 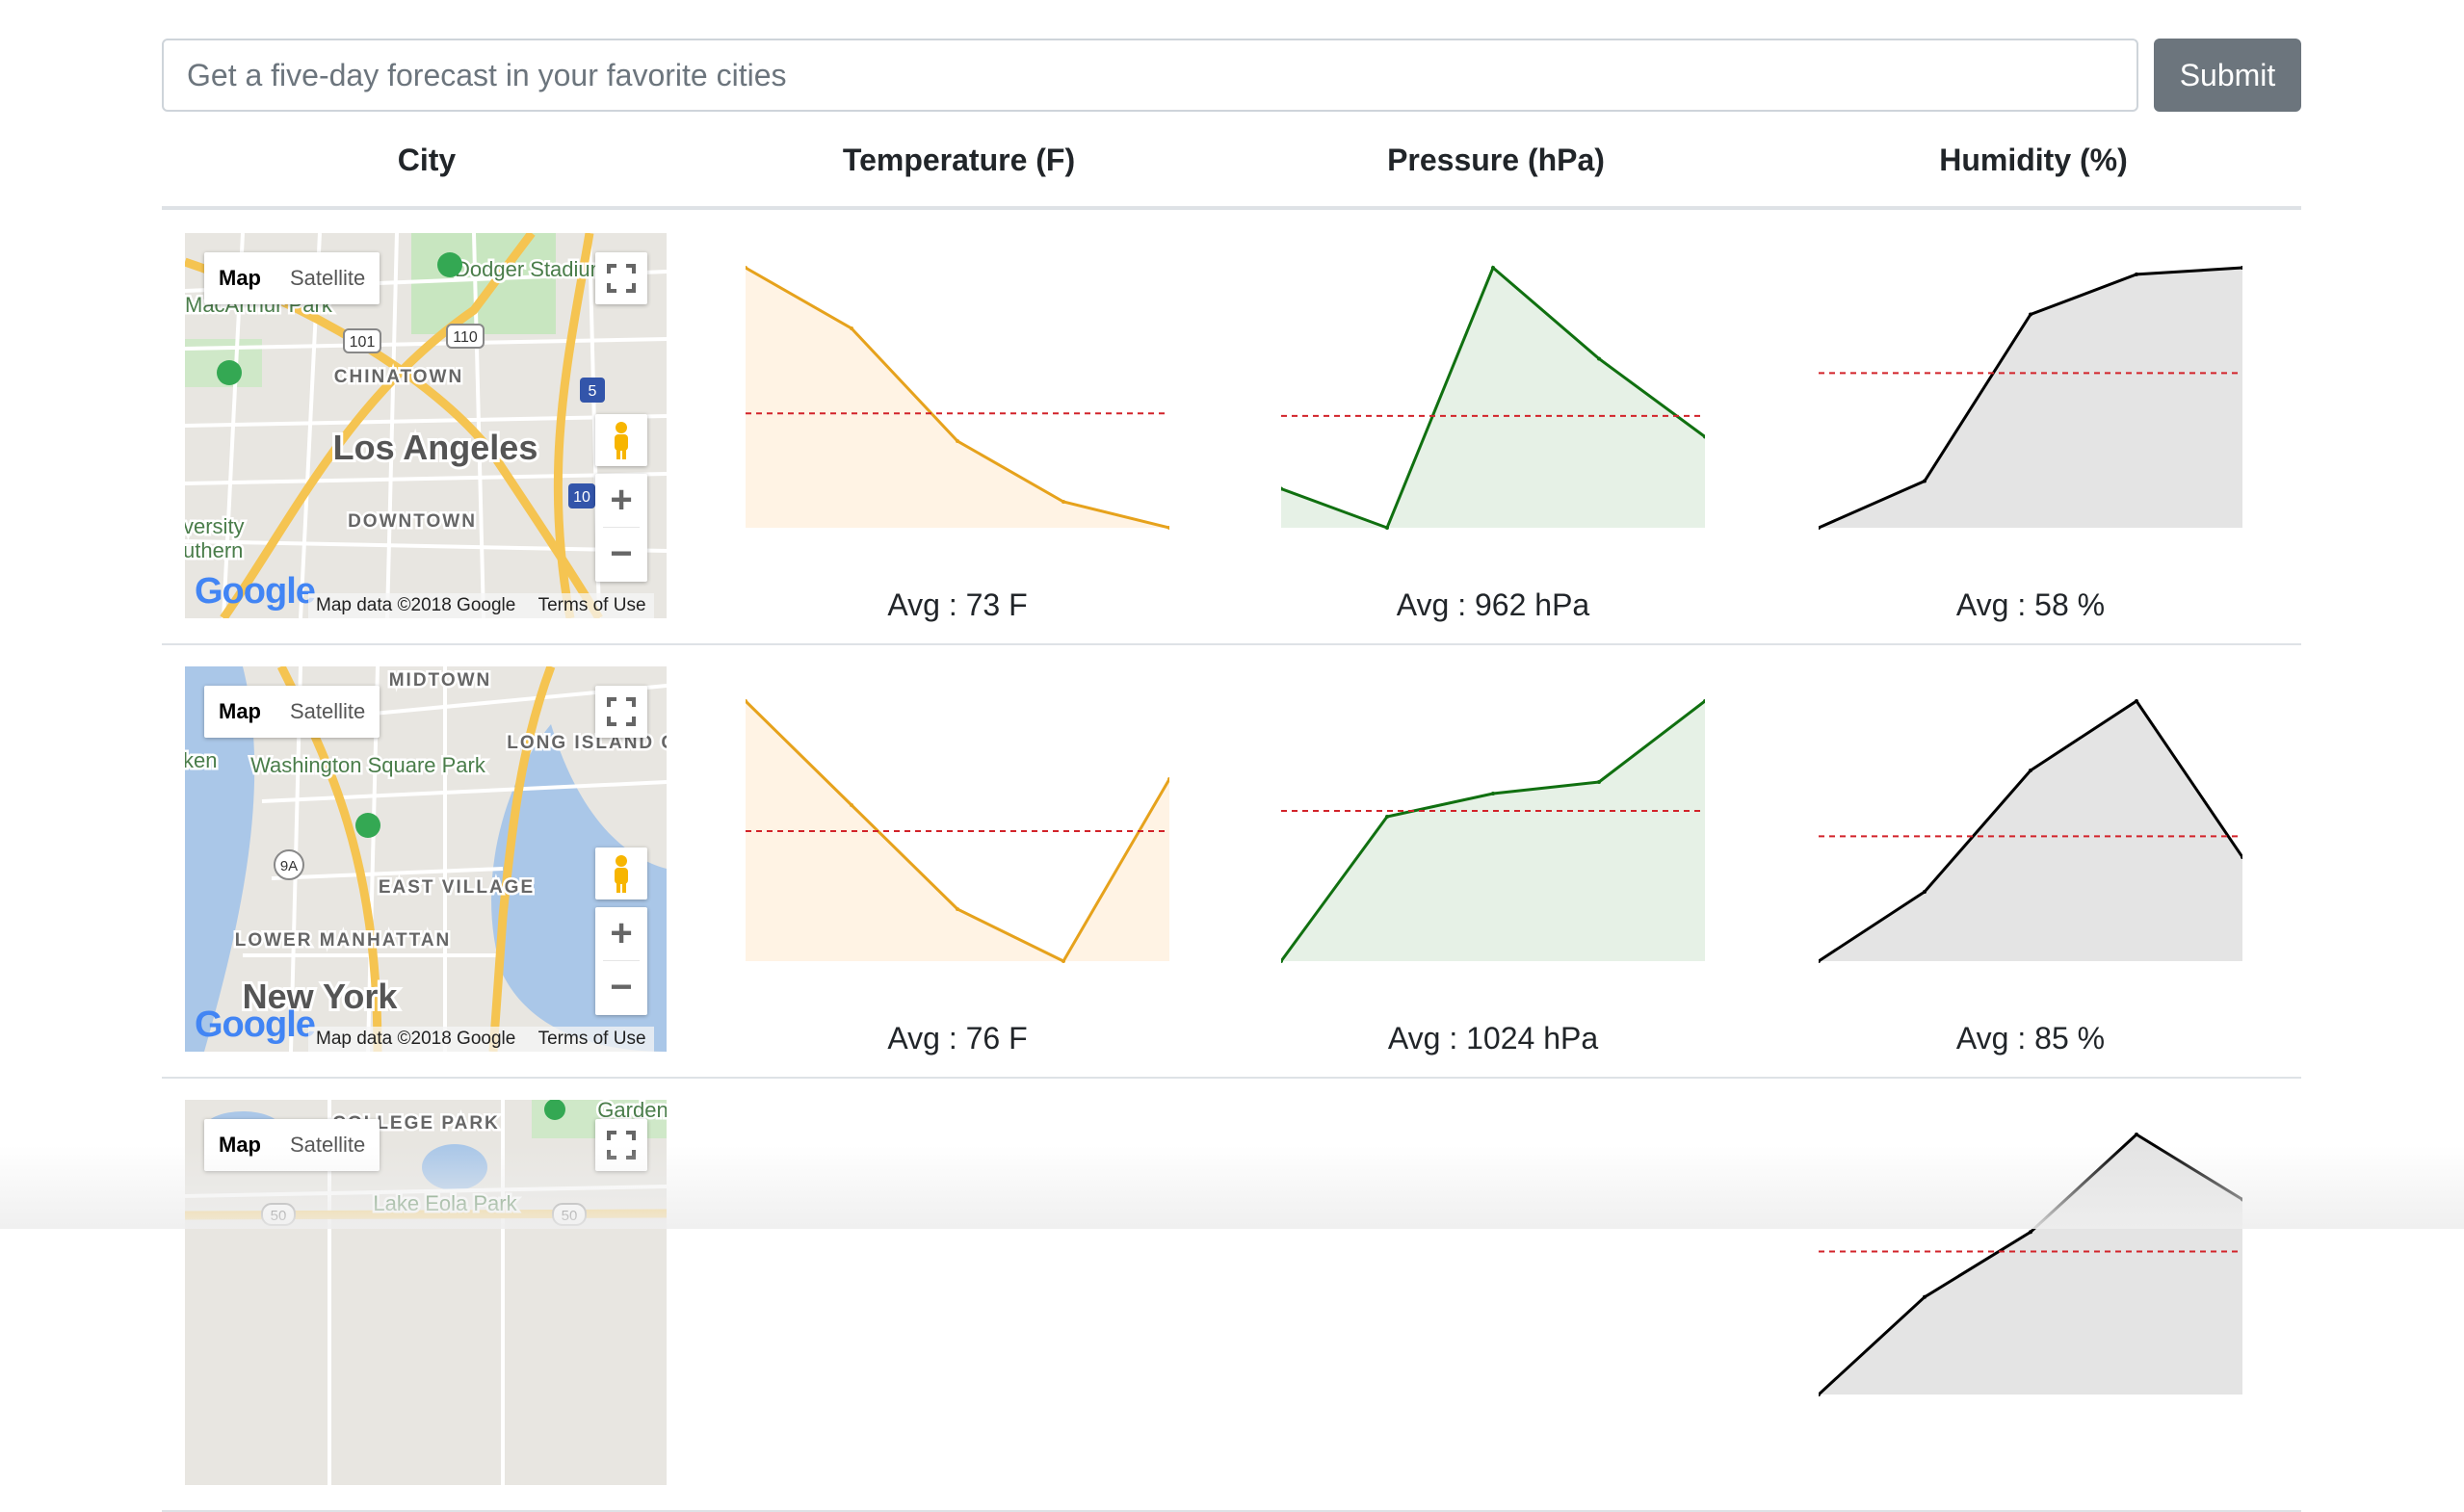 I want to click on route-shield: 50, so click(x=569, y=1214).